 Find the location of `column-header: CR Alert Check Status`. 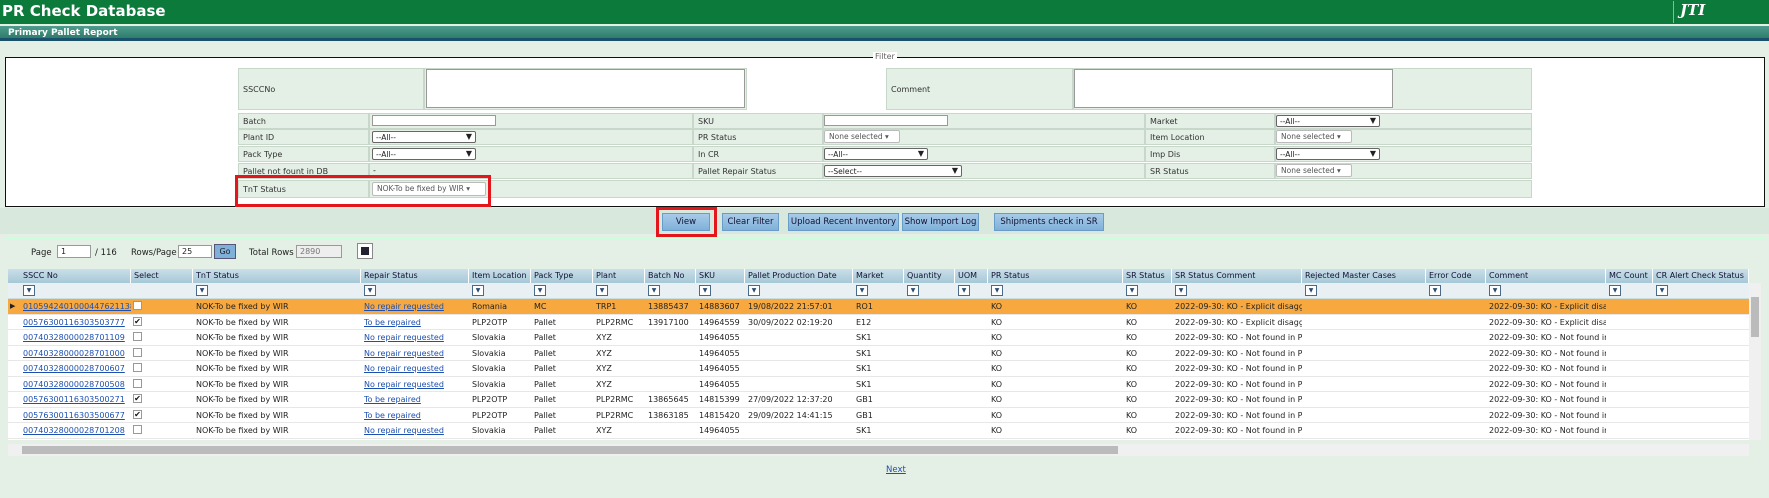

column-header: CR Alert Check Status is located at coordinates (1701, 276).